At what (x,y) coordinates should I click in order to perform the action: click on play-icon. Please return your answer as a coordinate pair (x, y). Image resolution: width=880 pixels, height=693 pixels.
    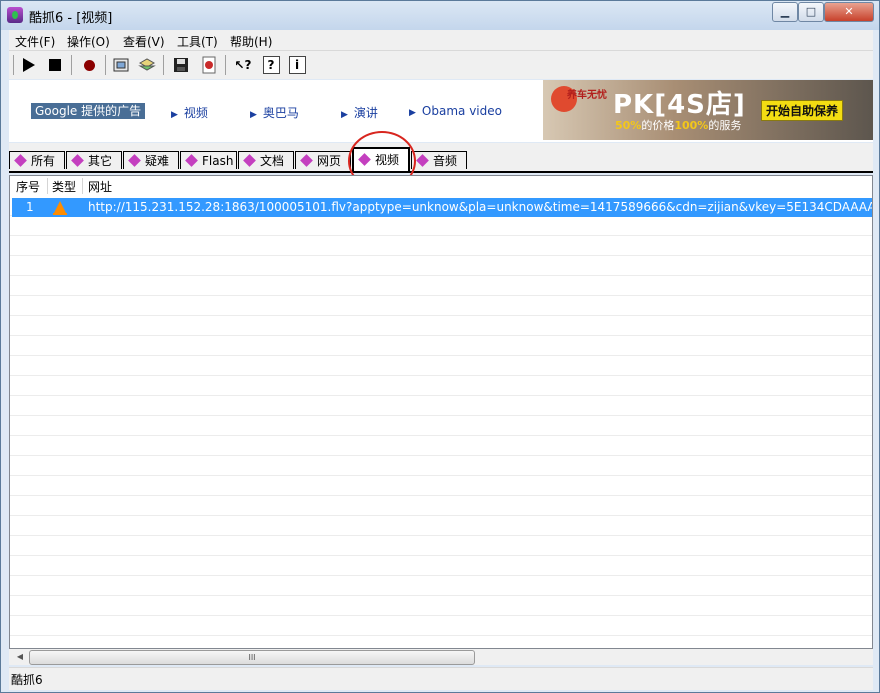
    Looking at the image, I should click on (29, 65).